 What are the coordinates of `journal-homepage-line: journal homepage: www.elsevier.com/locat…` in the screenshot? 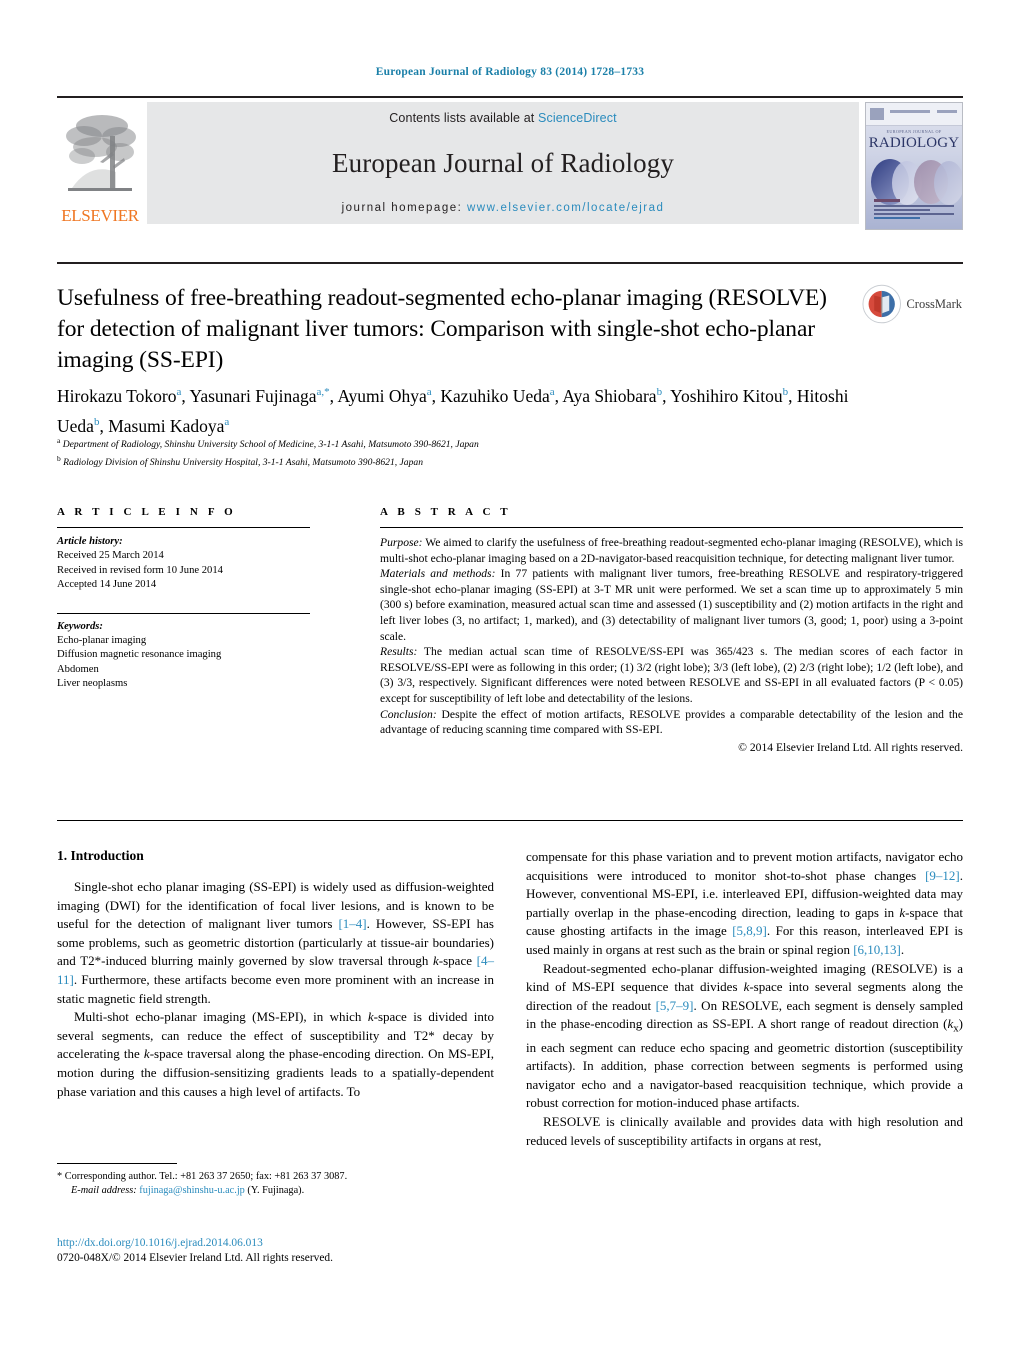 It's located at (503, 208).